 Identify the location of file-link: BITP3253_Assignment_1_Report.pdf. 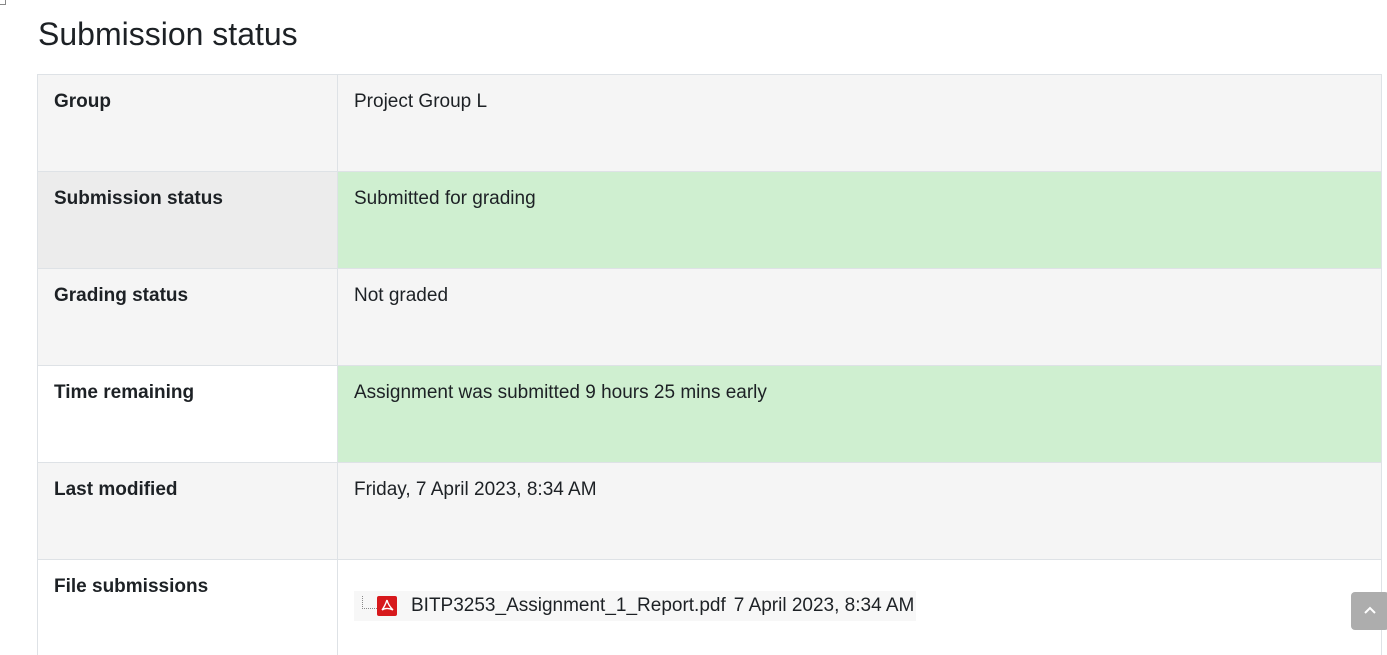
(568, 606).